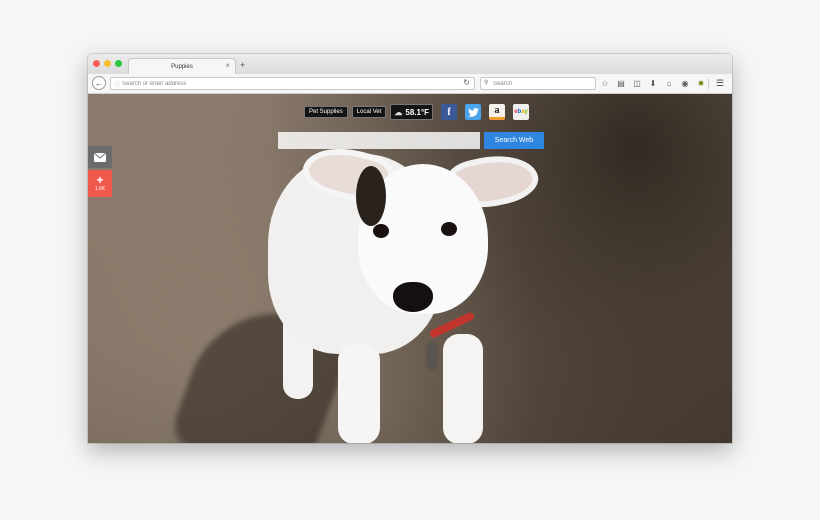  What do you see at coordinates (449, 112) in the screenshot?
I see `facebook-icon: f` at bounding box center [449, 112].